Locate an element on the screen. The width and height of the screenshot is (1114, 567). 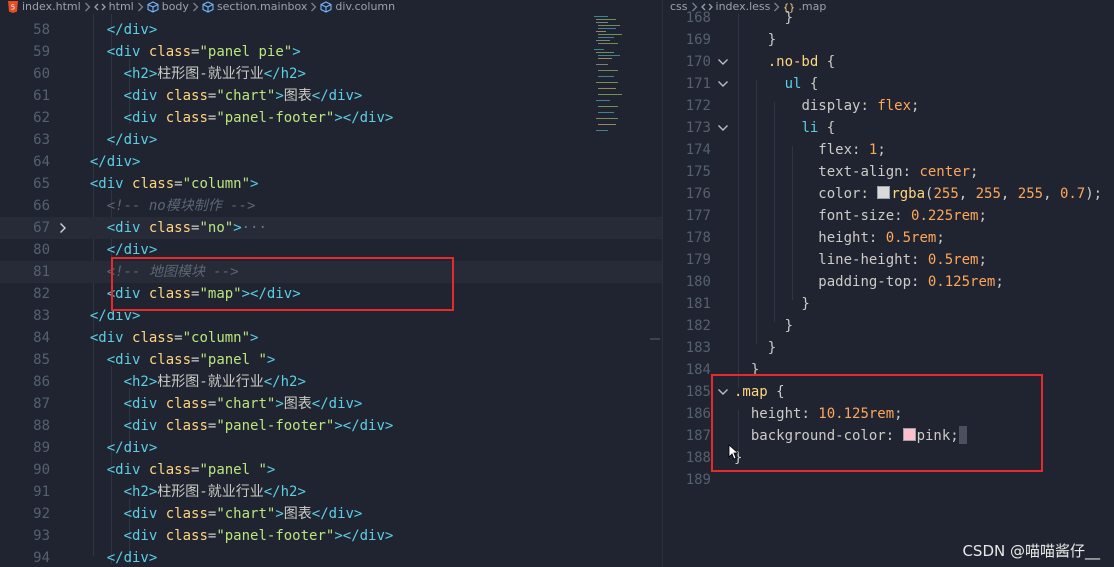
code-token: <!-- no模块制作 --> is located at coordinates (181, 206).